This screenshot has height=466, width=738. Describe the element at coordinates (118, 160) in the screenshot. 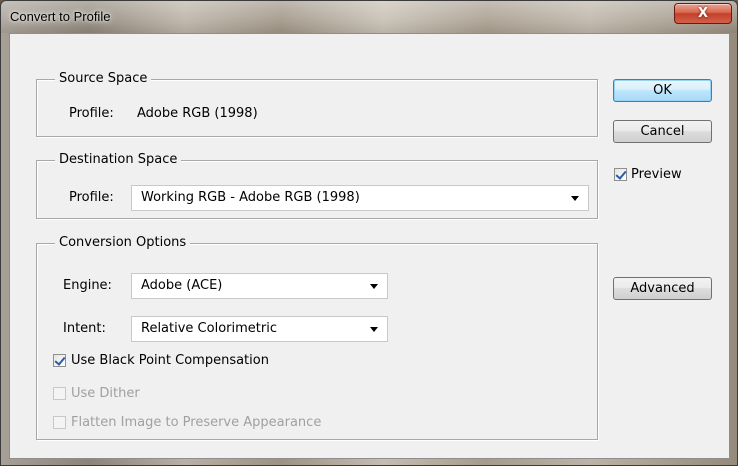

I see `destination-space-legend: Destination Space` at that location.